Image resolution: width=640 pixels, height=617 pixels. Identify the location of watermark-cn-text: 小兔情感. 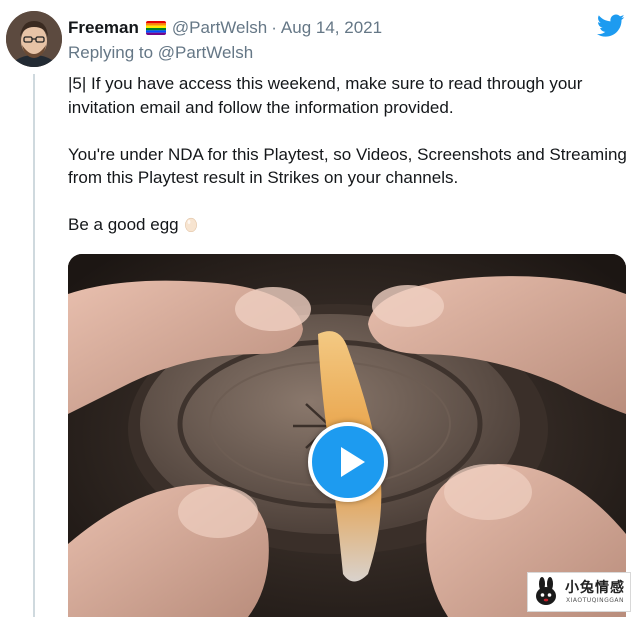
(595, 587).